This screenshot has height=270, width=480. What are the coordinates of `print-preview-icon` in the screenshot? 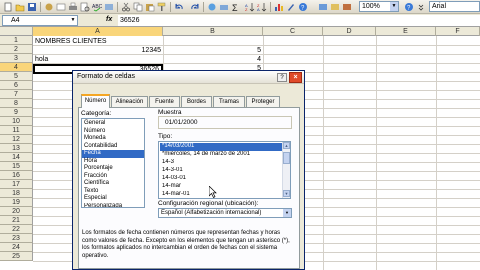 It's located at (85, 7).